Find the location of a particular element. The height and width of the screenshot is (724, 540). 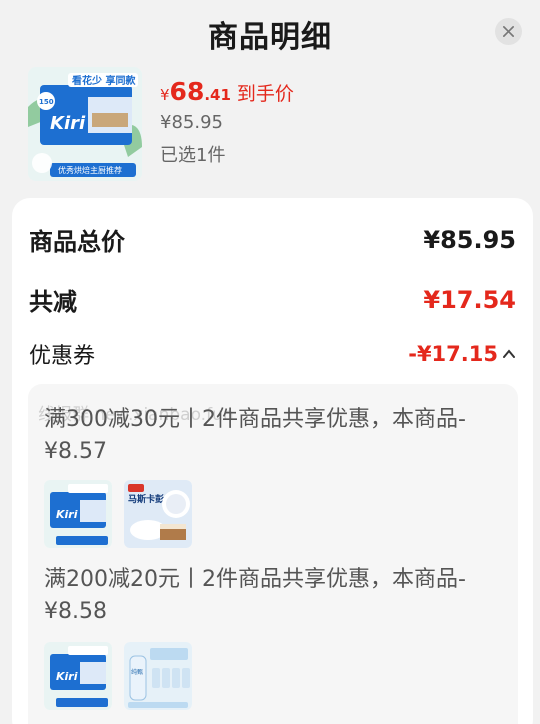

close-icon is located at coordinates (508, 31).